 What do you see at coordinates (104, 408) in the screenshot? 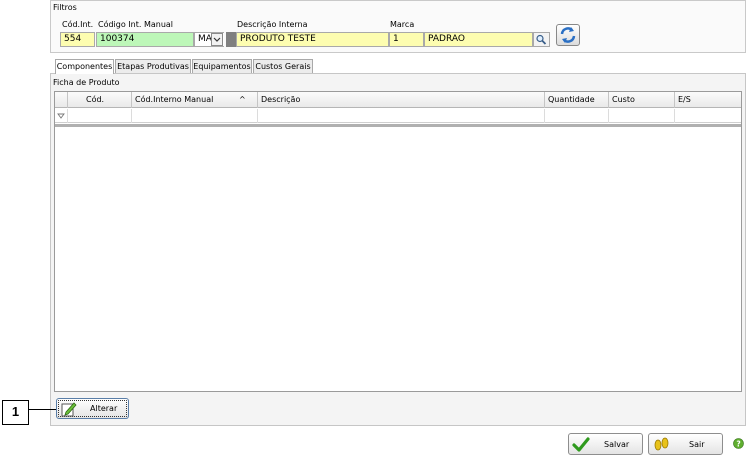
I see `alterar-label: Alterar` at bounding box center [104, 408].